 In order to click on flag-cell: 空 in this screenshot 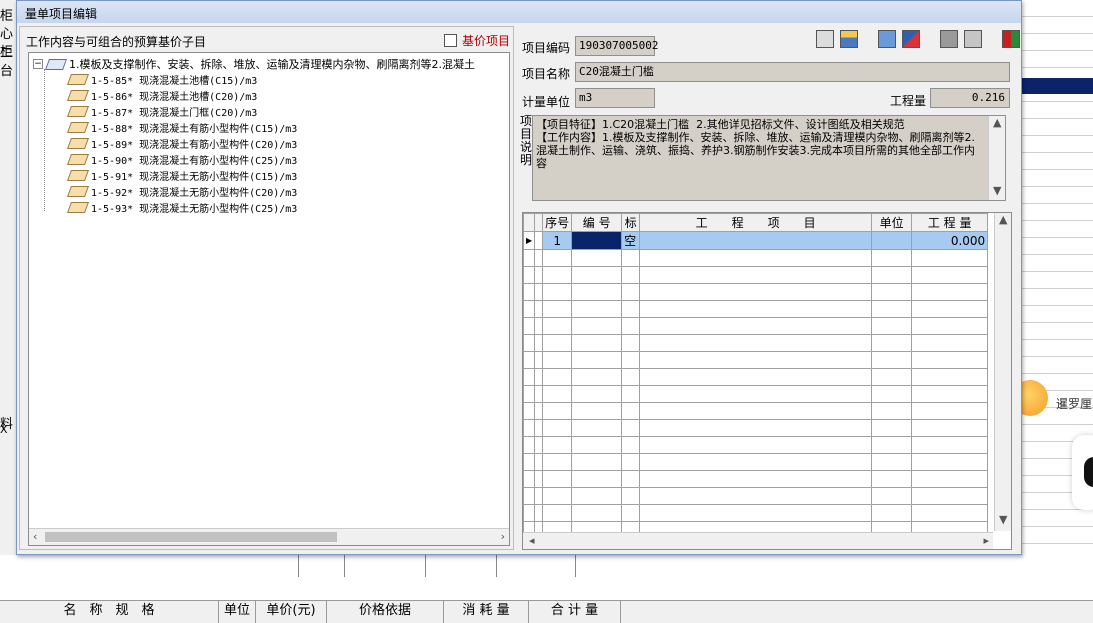, I will do `click(631, 240)`.